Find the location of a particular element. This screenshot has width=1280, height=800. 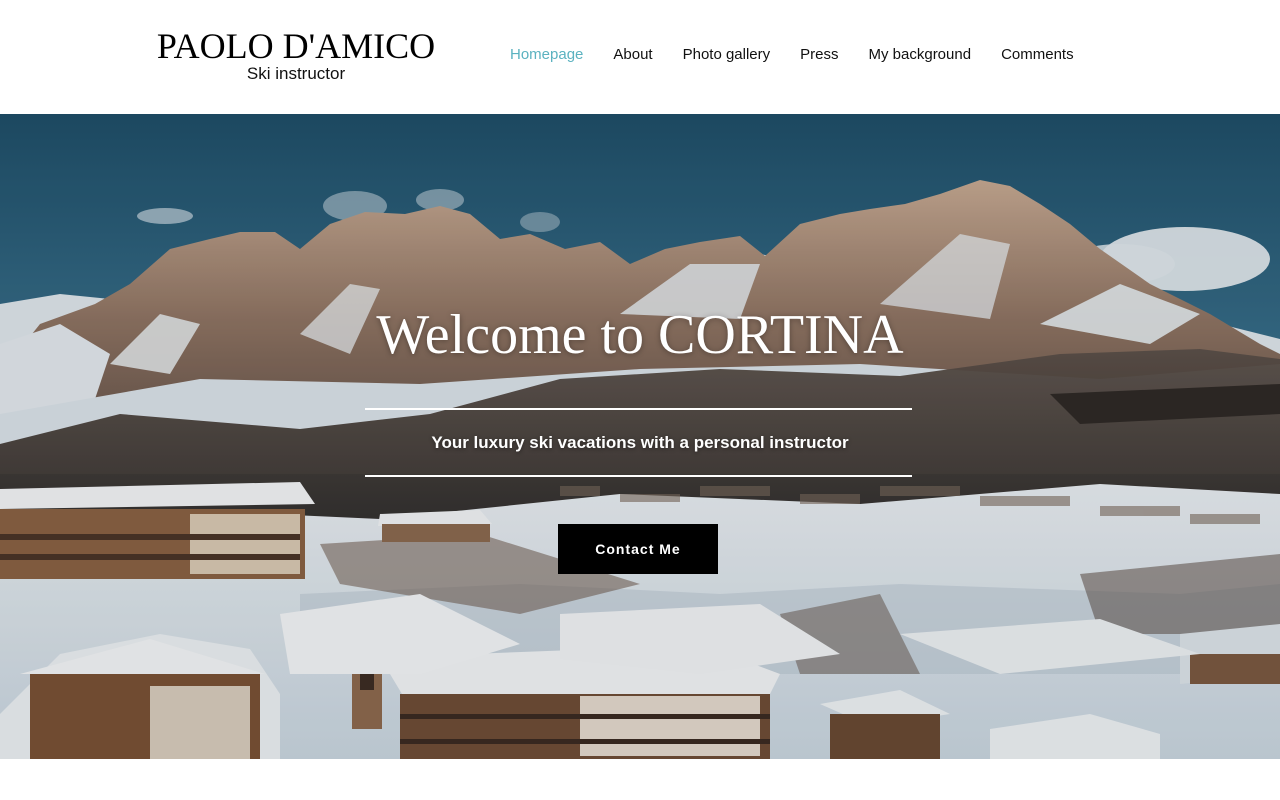

nav-item-comments: Comments is located at coordinates (1037, 55).